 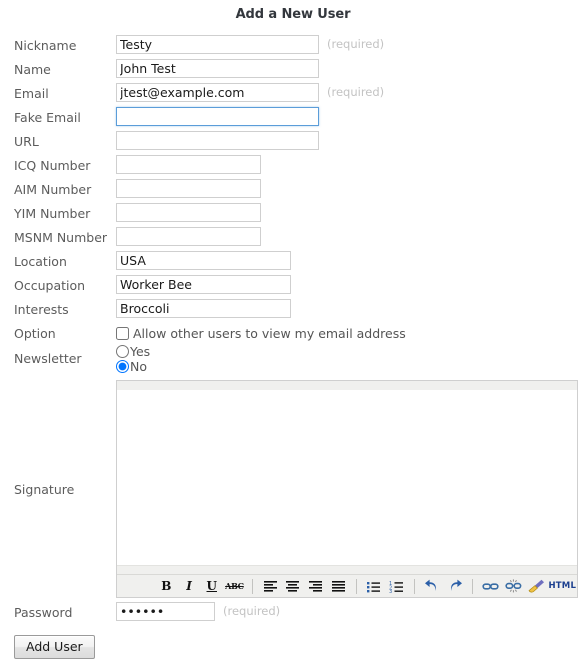 What do you see at coordinates (293, 167) in the screenshot?
I see `form-row-icq: ICQ Number` at bounding box center [293, 167].